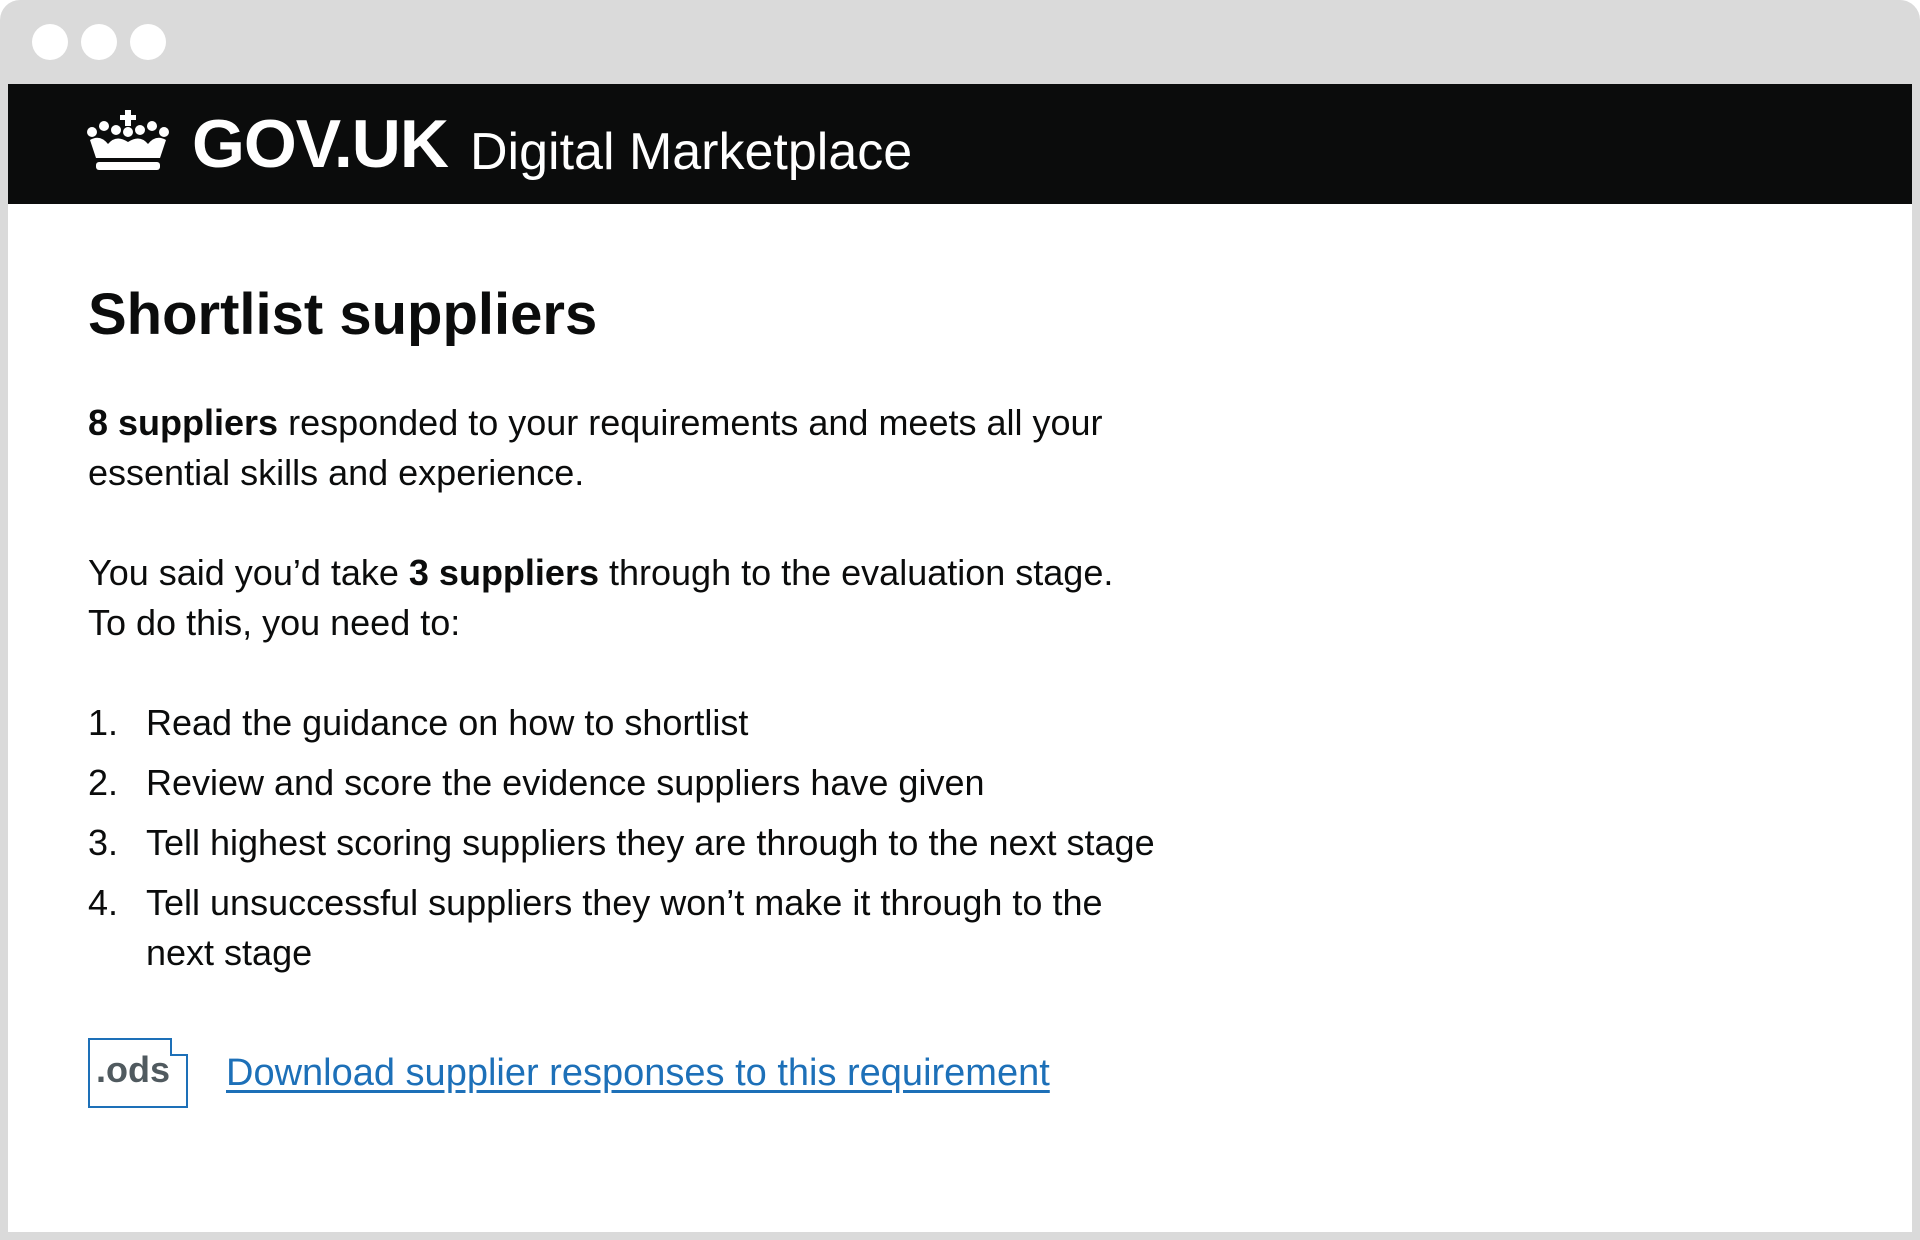 Image resolution: width=1920 pixels, height=1240 pixels. What do you see at coordinates (103, 842) in the screenshot?
I see `step-number: 3.` at bounding box center [103, 842].